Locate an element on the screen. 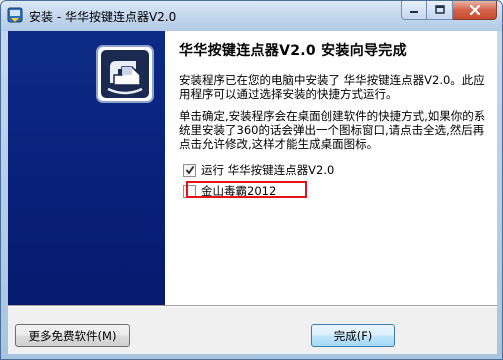  close-button is located at coordinates (475, 10).